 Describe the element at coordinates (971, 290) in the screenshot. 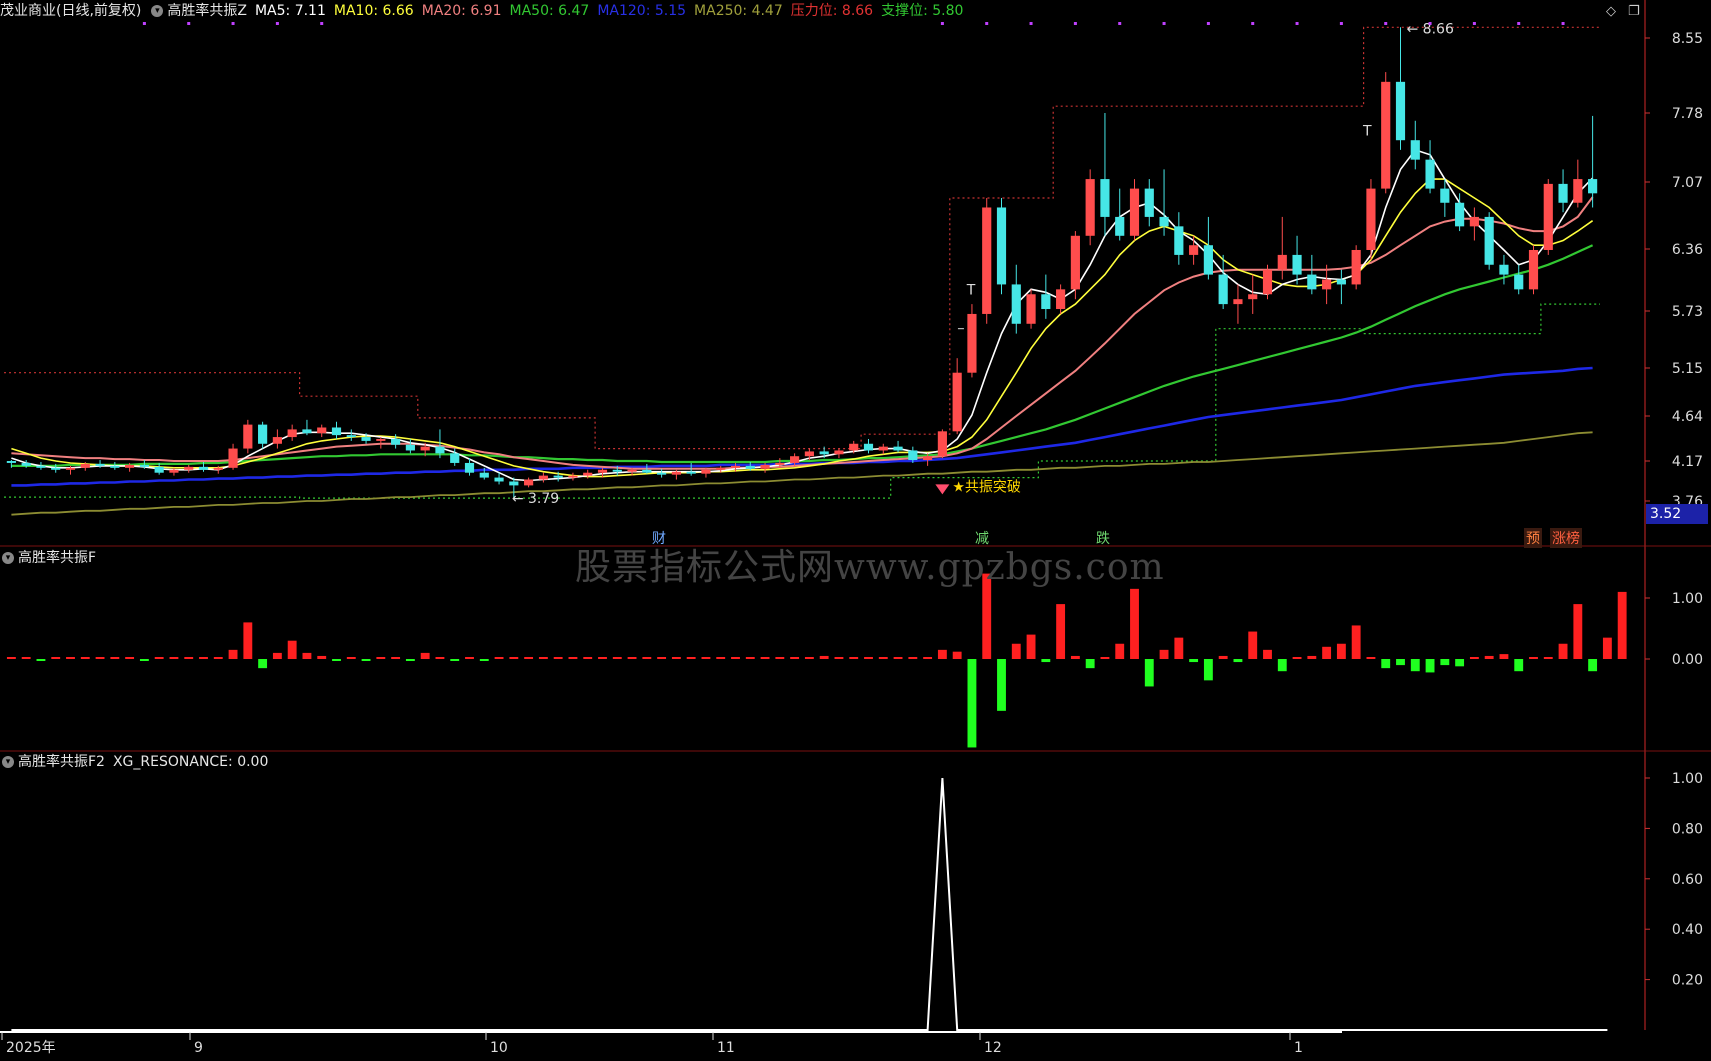

I see `t-marker: T` at that location.